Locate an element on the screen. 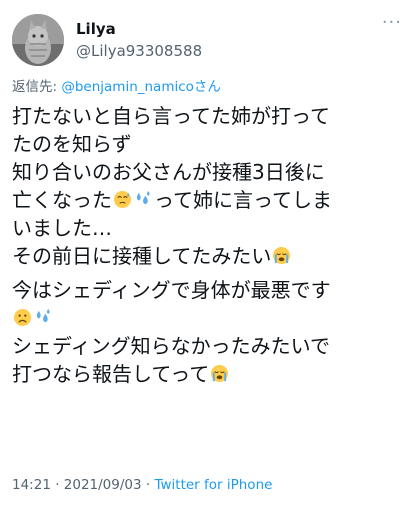  avatar is located at coordinates (38, 40).